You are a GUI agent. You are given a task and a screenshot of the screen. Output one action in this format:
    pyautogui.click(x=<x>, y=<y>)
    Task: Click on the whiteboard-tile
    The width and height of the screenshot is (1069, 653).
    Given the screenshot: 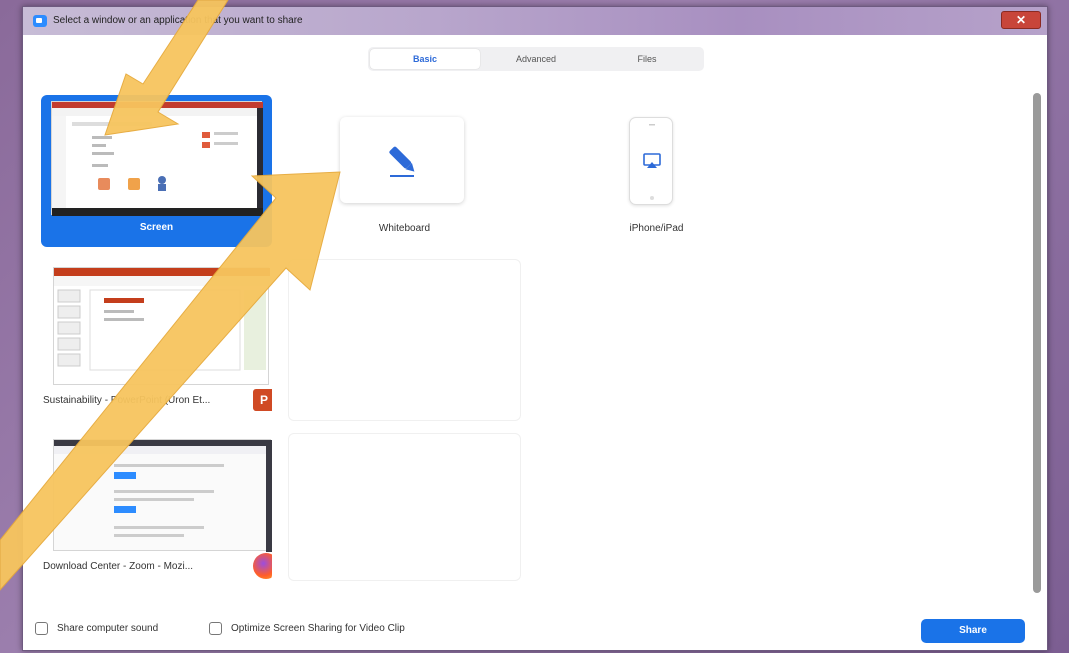 What is the action you would take?
    pyautogui.click(x=402, y=160)
    